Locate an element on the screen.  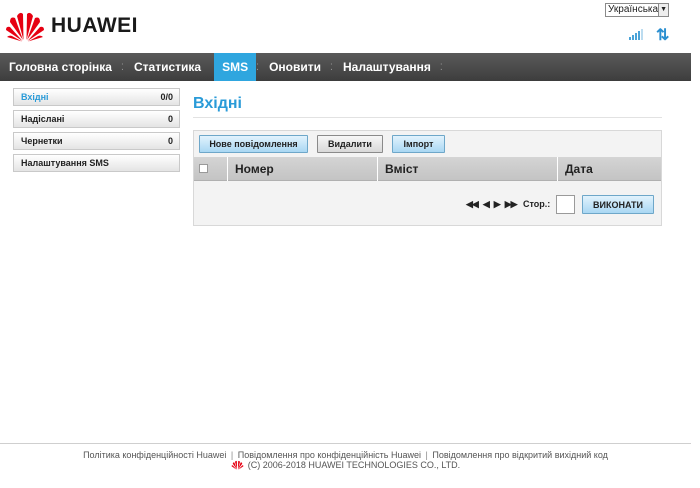
huawei-flower-icon is located at coordinates (25, 27).